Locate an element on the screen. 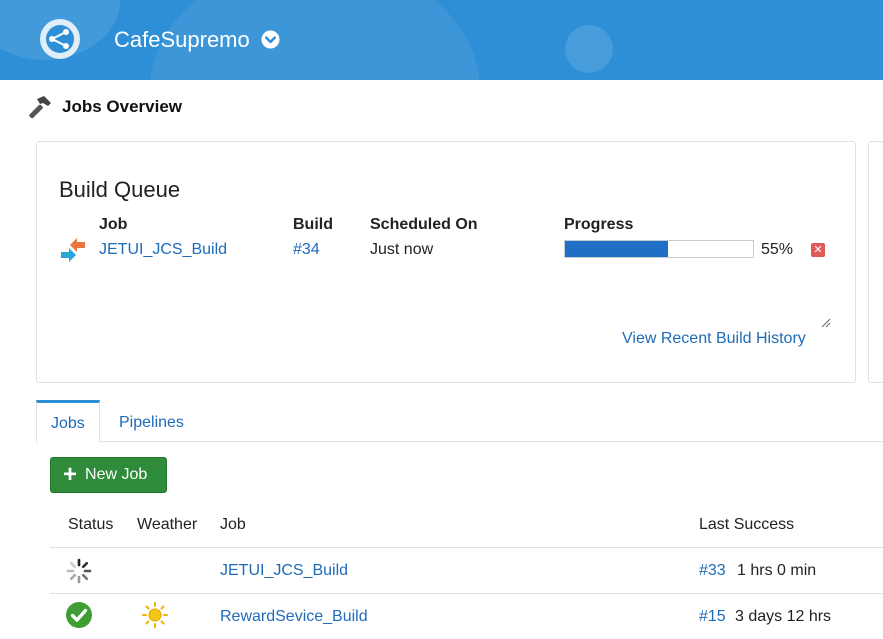  hammer-icon is located at coordinates (40, 107).